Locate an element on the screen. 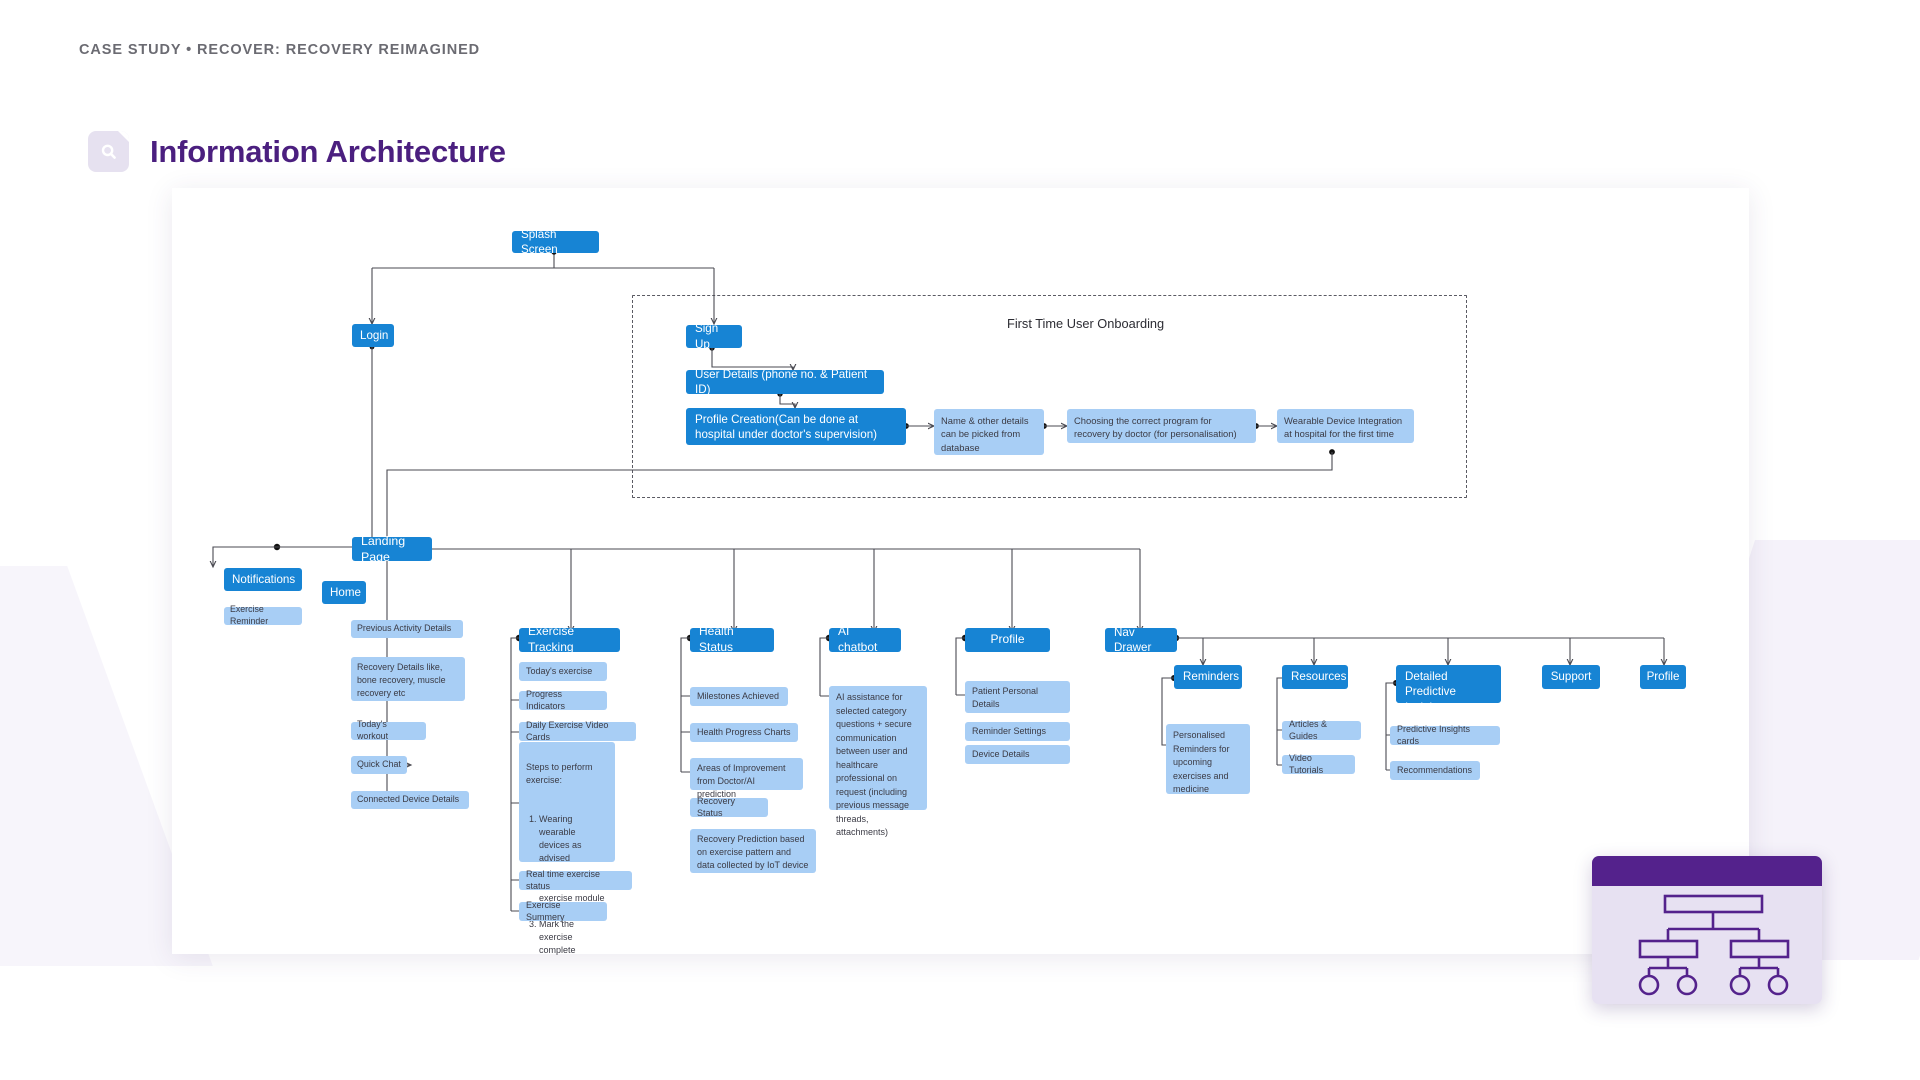 The width and height of the screenshot is (1920, 1080). page-title: Information Architecture is located at coordinates (328, 151).